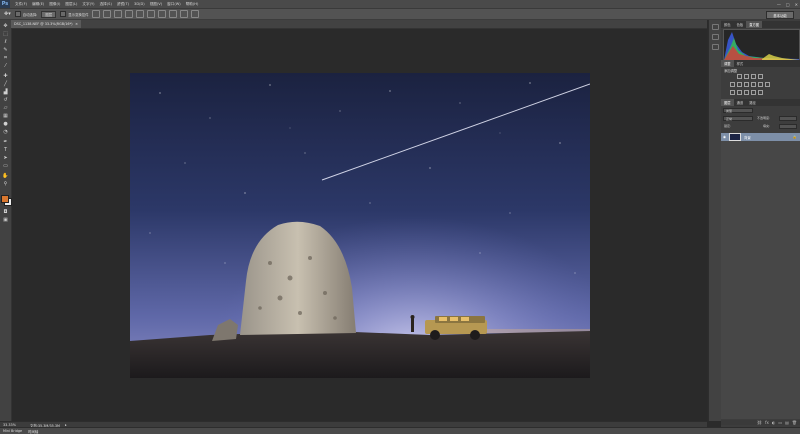  Describe the element at coordinates (17, 14) in the screenshot. I see `auto-select-checkbox` at that location.